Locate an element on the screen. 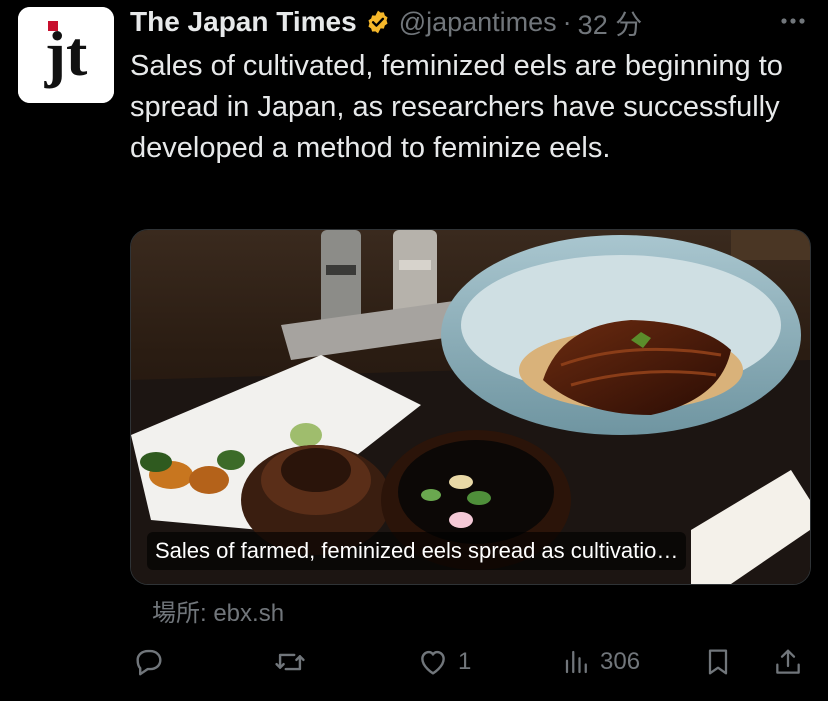 This screenshot has width=828, height=701. share-button is located at coordinates (788, 662).